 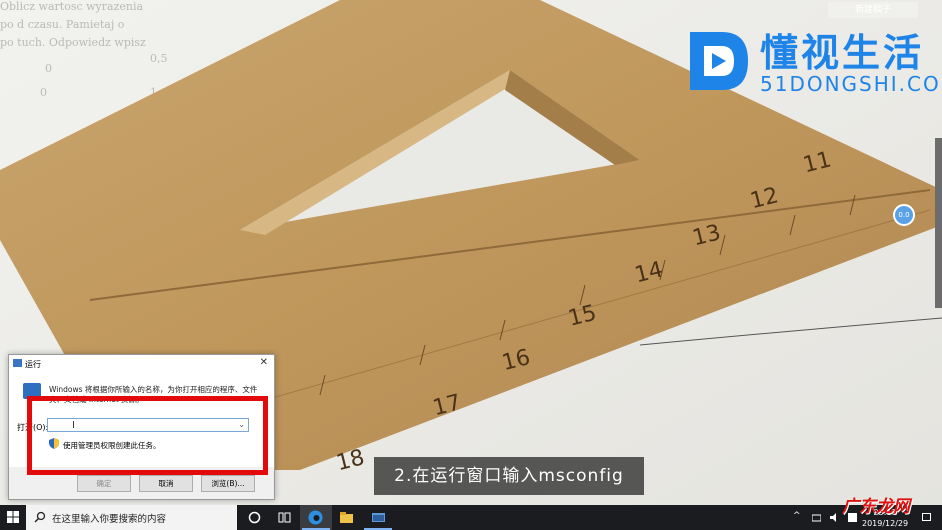 I want to click on brand-logo-icon, so click(x=719, y=61).